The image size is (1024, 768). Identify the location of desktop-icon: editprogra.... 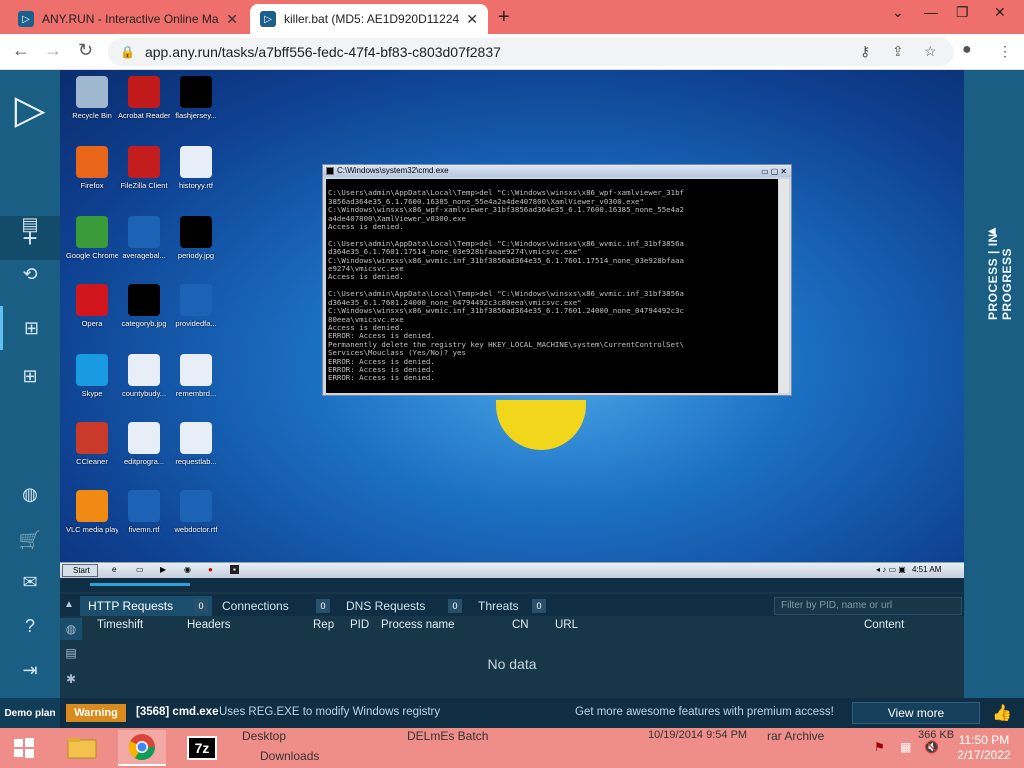
(144, 444).